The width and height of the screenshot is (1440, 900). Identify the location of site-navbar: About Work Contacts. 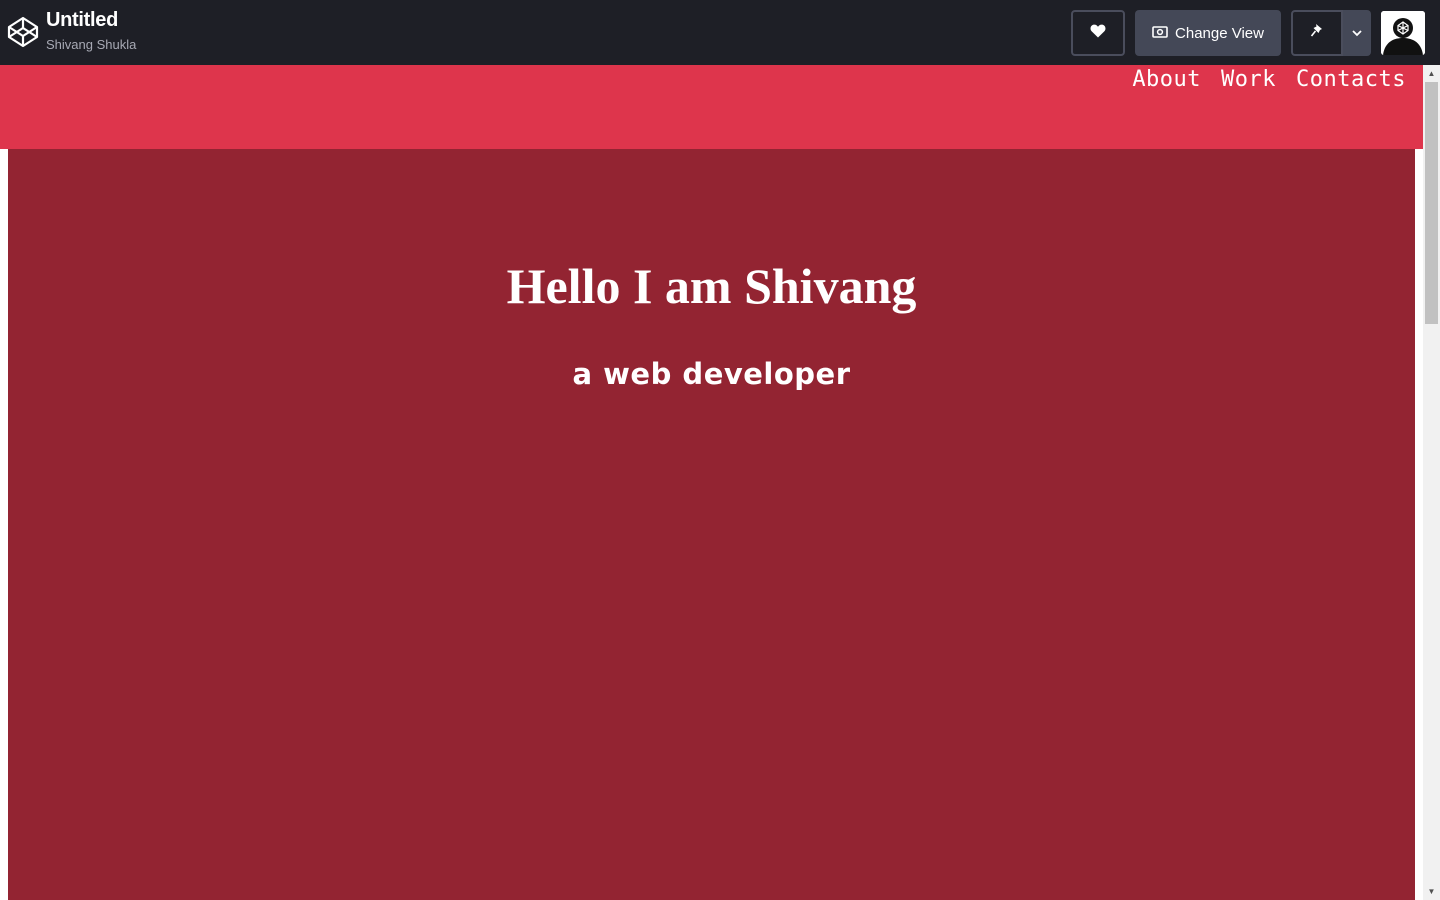
(711, 107).